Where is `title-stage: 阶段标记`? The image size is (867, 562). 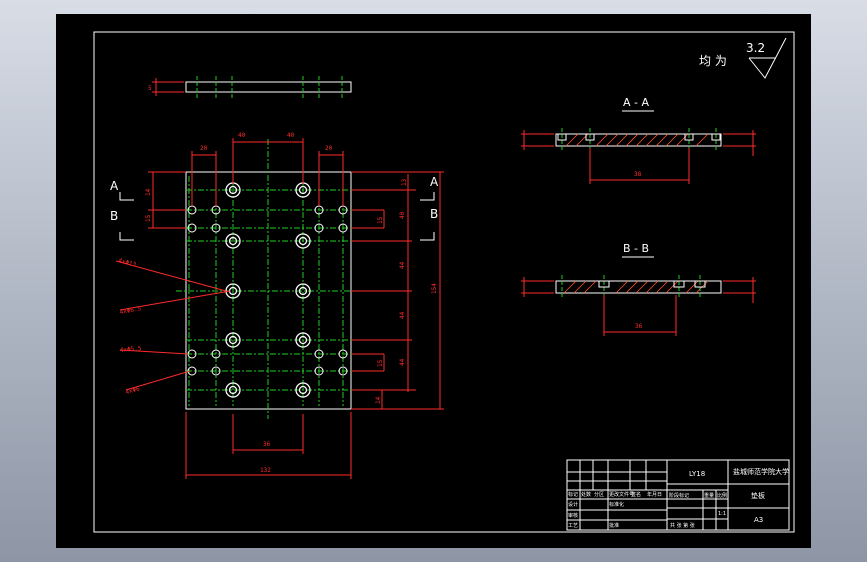
title-stage: 阶段标记 is located at coordinates (679, 495).